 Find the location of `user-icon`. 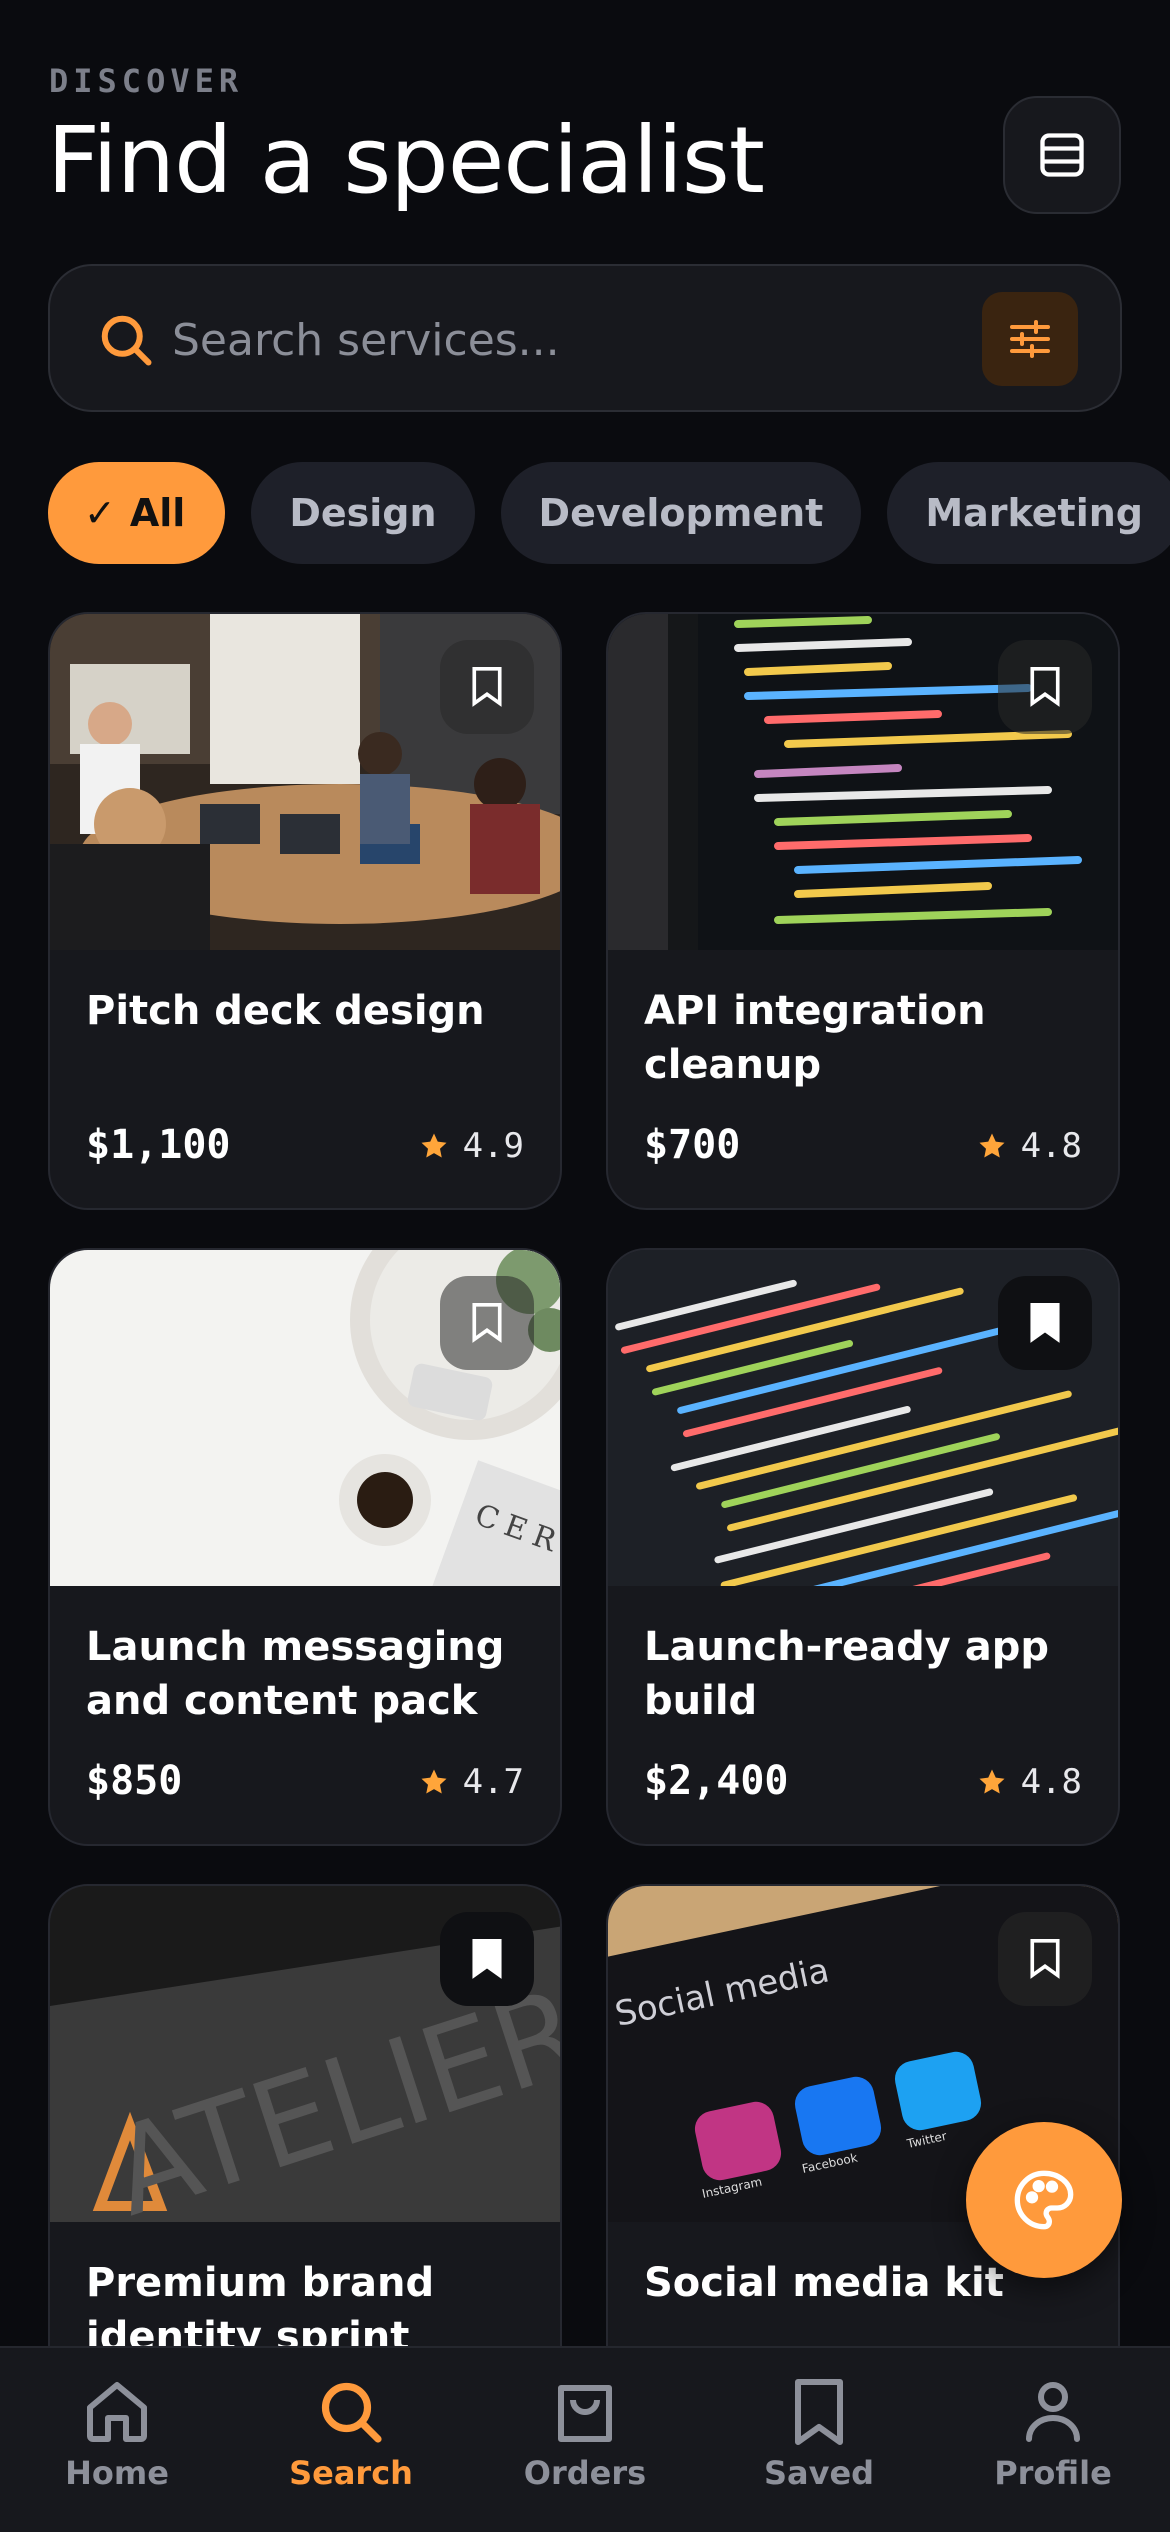

user-icon is located at coordinates (1053, 2412).